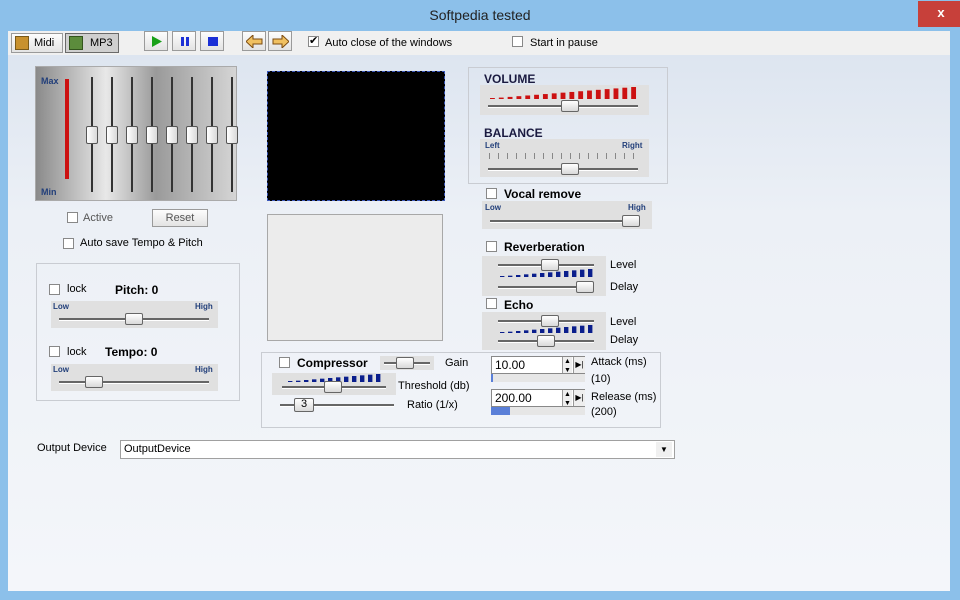  What do you see at coordinates (569, 106) in the screenshot?
I see `volume-thumb` at bounding box center [569, 106].